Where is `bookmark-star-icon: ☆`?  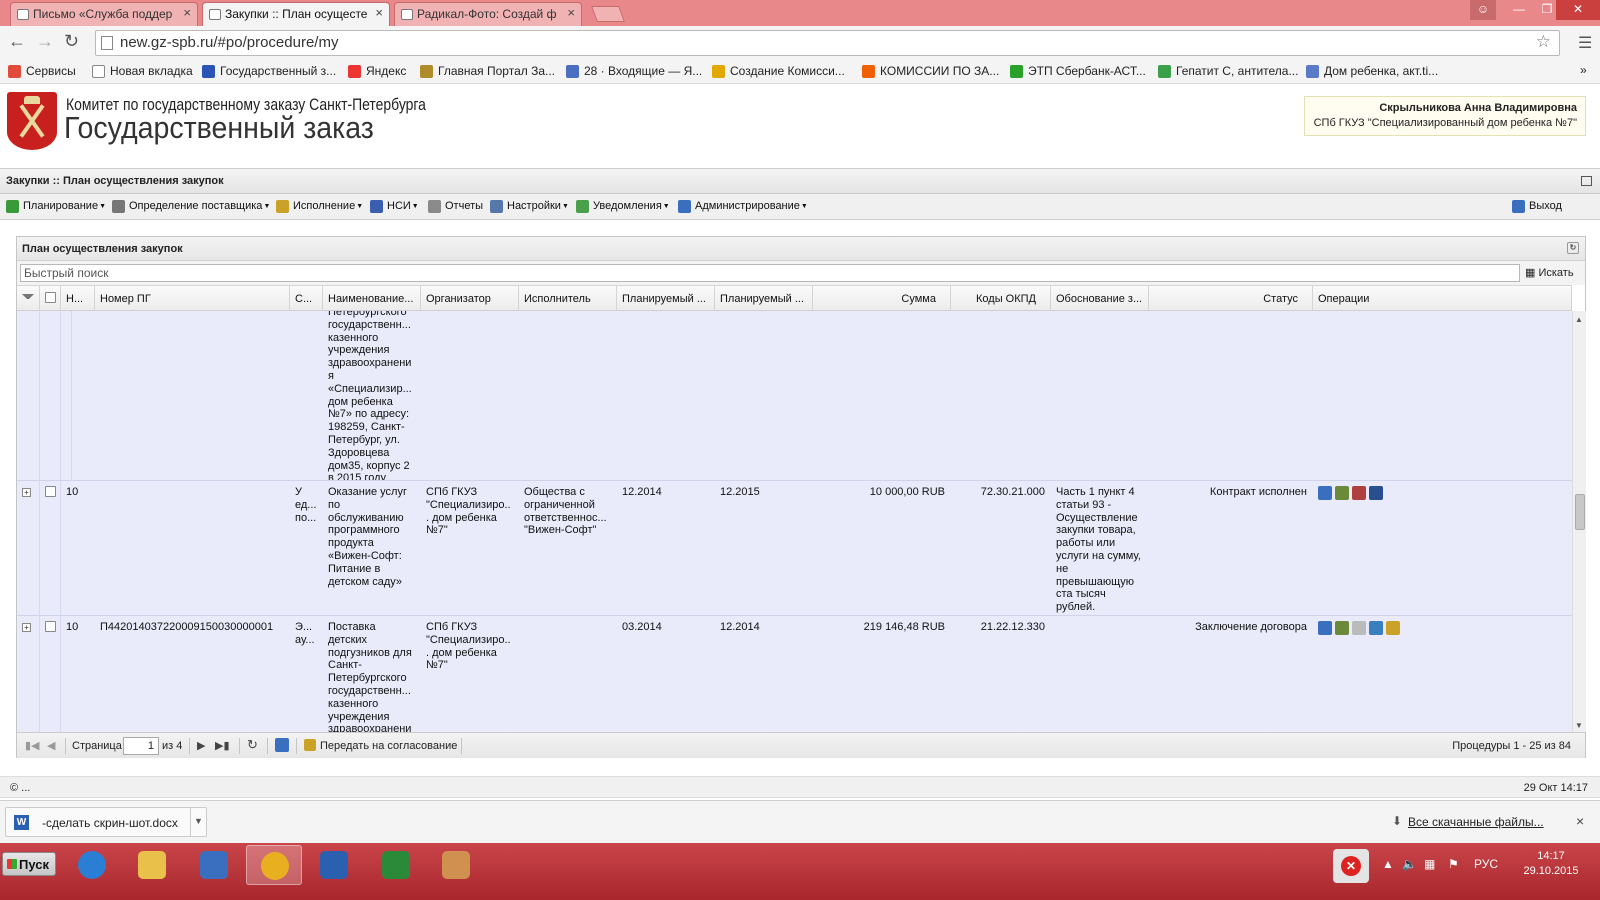
bookmark-star-icon: ☆ is located at coordinates (1543, 42).